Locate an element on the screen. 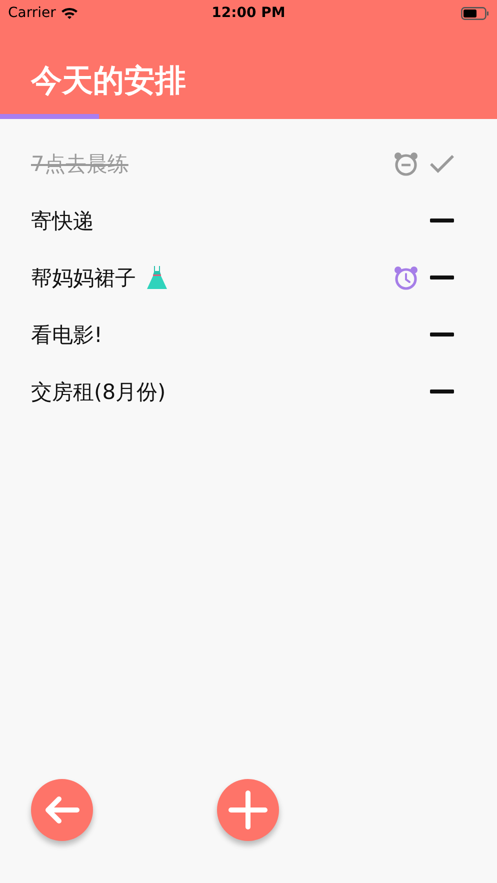 This screenshot has width=497, height=883. task-text: 7点去晨练 is located at coordinates (79, 164).